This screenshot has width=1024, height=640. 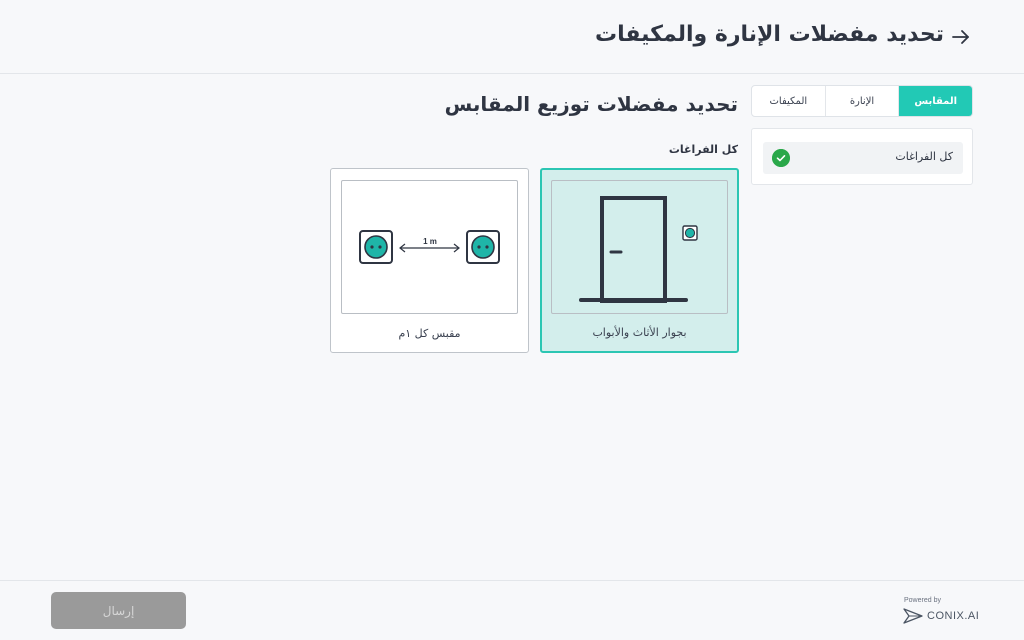 I want to click on category-tabs: المكيفات الإنارة المقابس, so click(x=862, y=101).